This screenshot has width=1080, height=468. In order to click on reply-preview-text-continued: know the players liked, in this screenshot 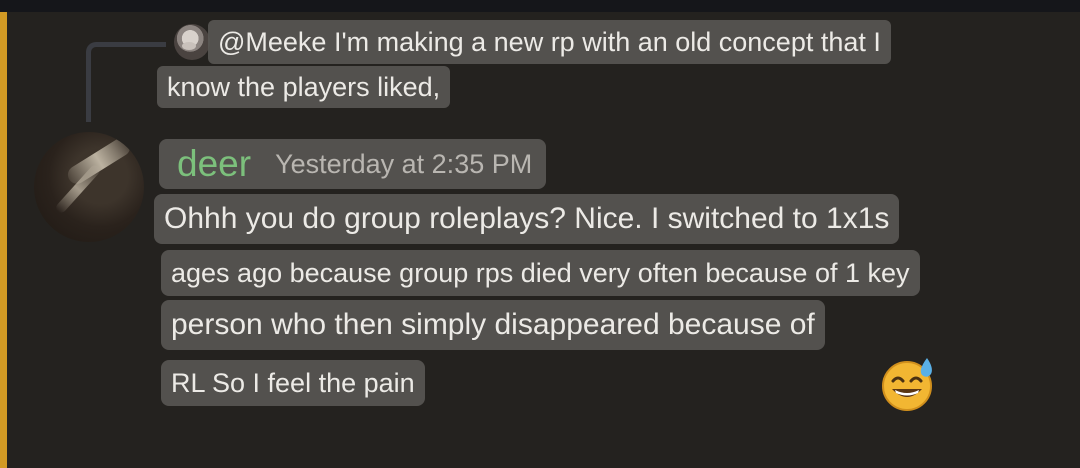, I will do `click(304, 87)`.